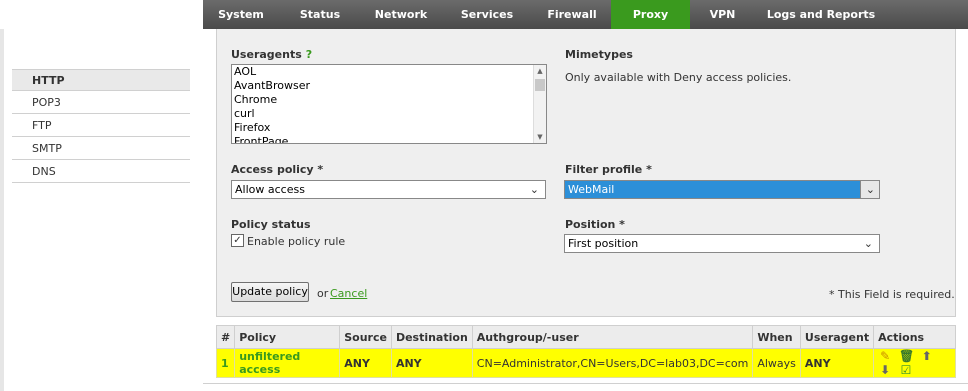  Describe the element at coordinates (323, 293) in the screenshot. I see `or-text: or` at that location.